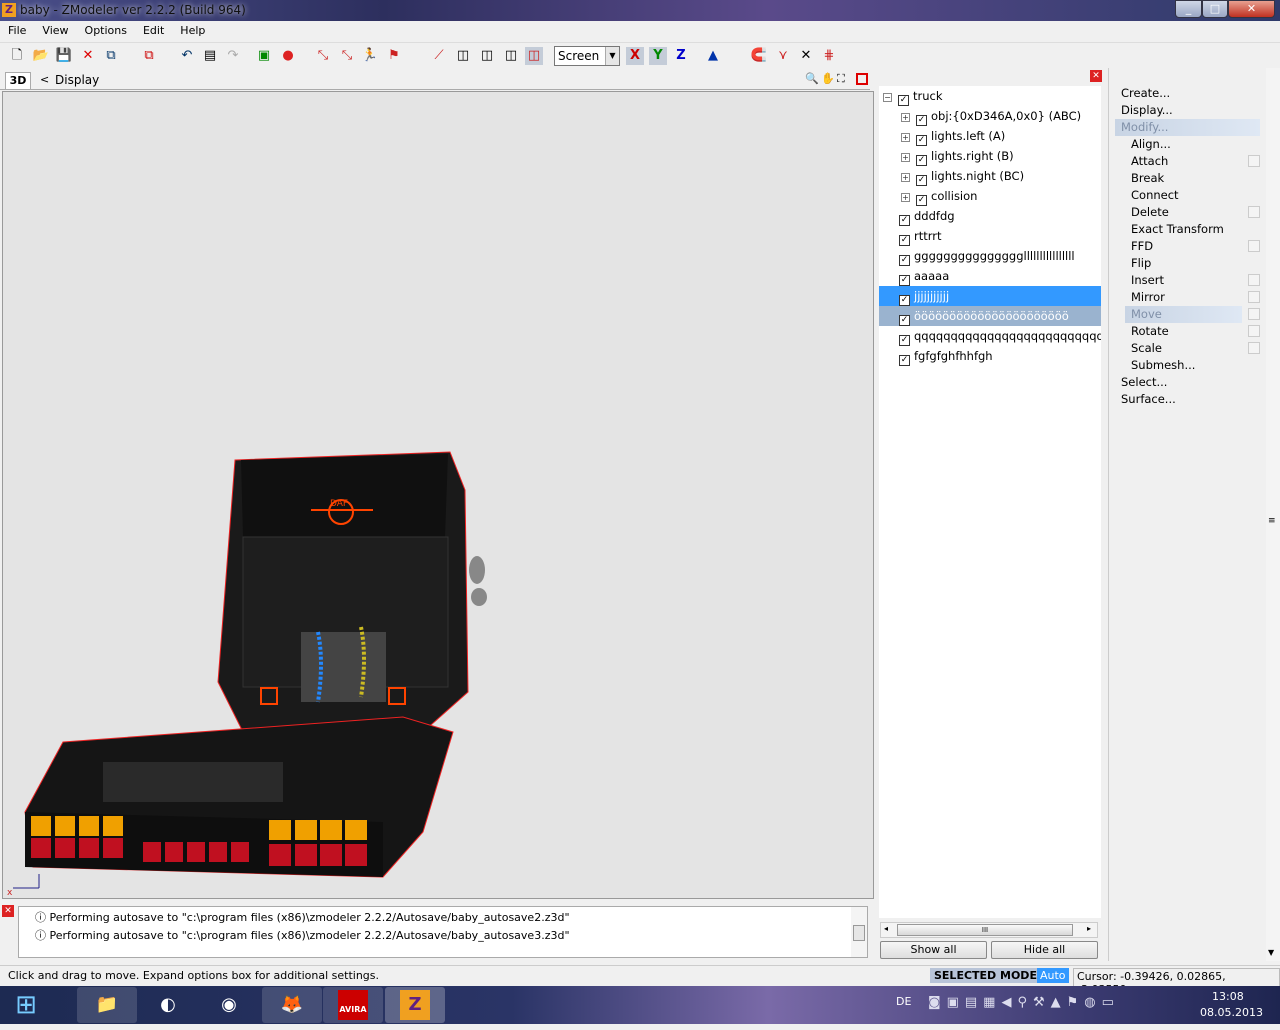  I want to click on close-button: ✕, so click(1251, 9).